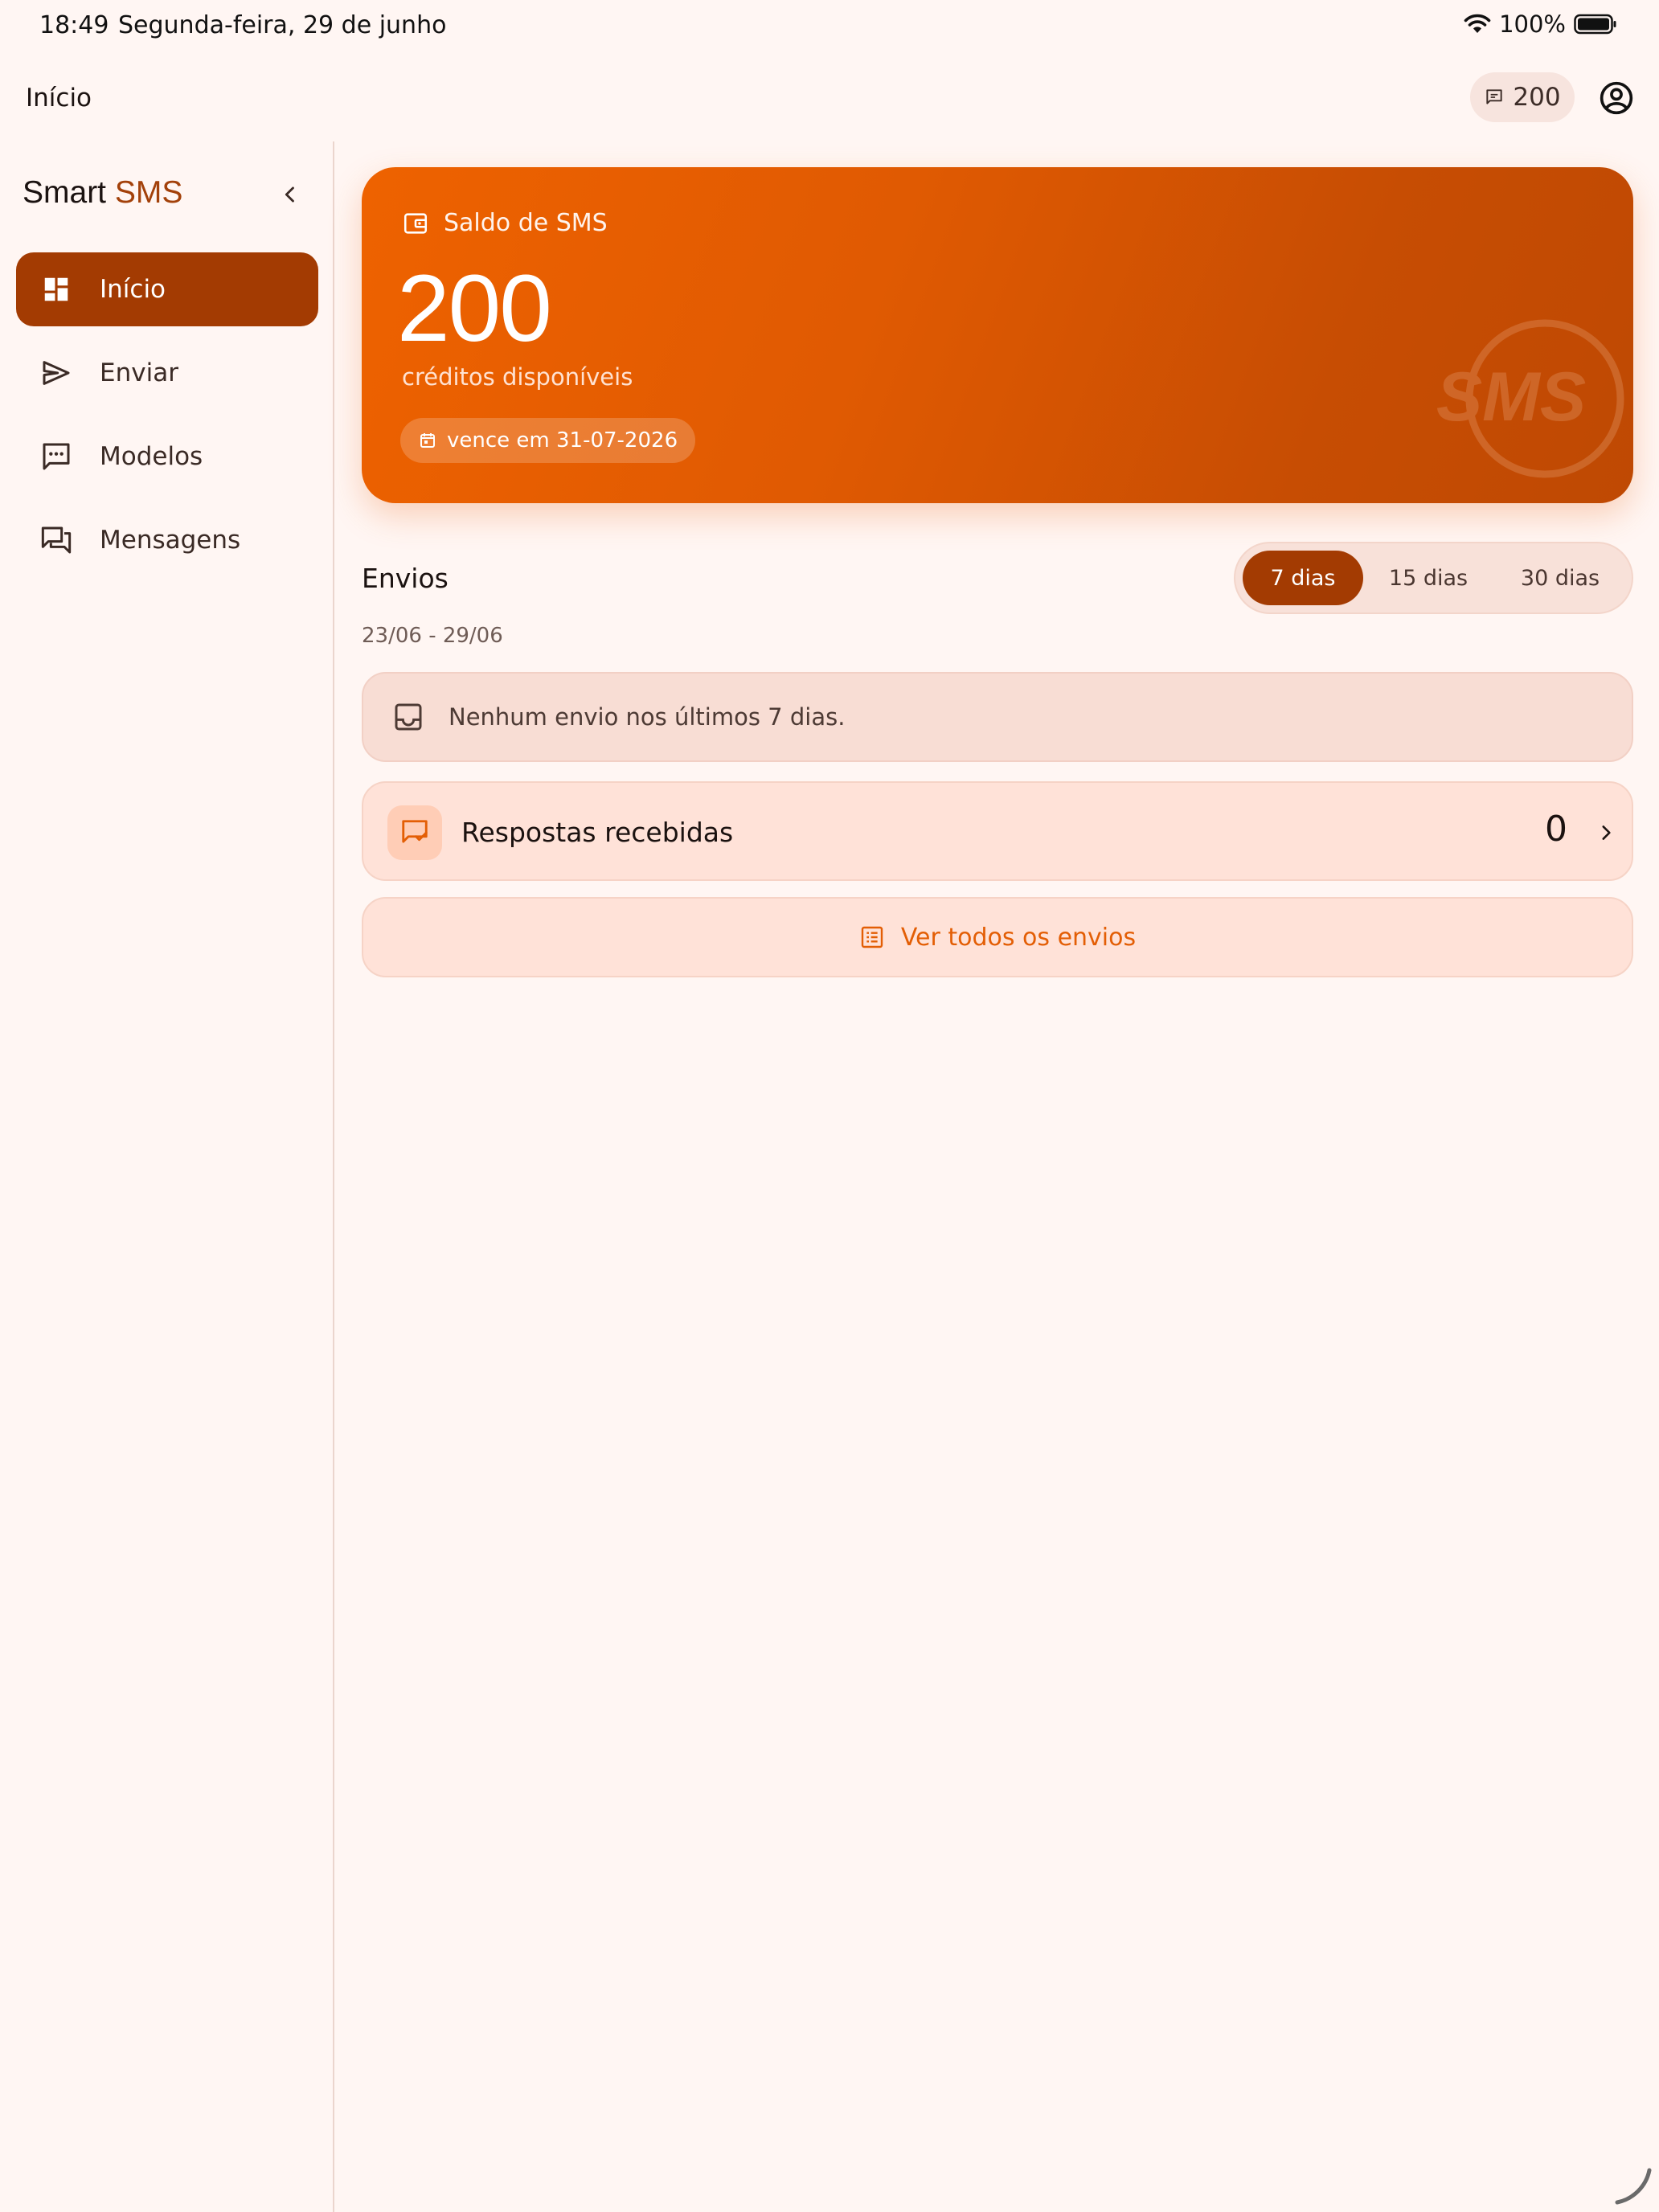 This screenshot has height=2212, width=1659. I want to click on brand-accent: SMS, so click(148, 192).